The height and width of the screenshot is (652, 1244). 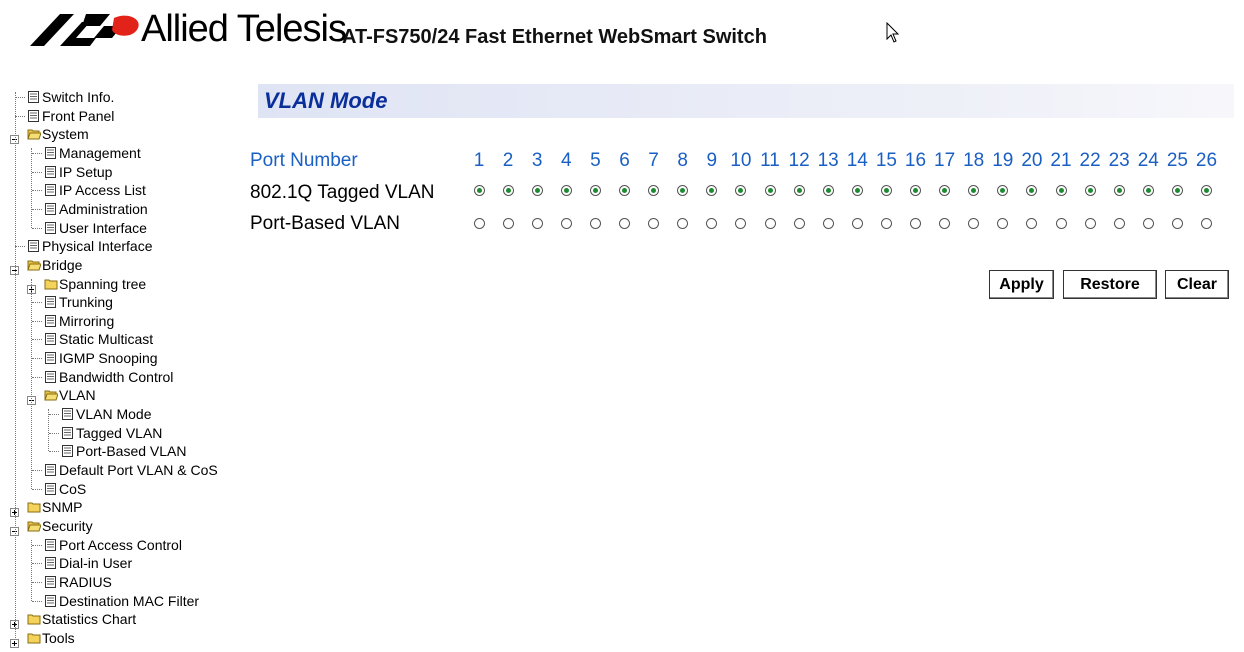 What do you see at coordinates (122, 451) in the screenshot?
I see `nav-item-port-based-vlan: Port-Based VLAN` at bounding box center [122, 451].